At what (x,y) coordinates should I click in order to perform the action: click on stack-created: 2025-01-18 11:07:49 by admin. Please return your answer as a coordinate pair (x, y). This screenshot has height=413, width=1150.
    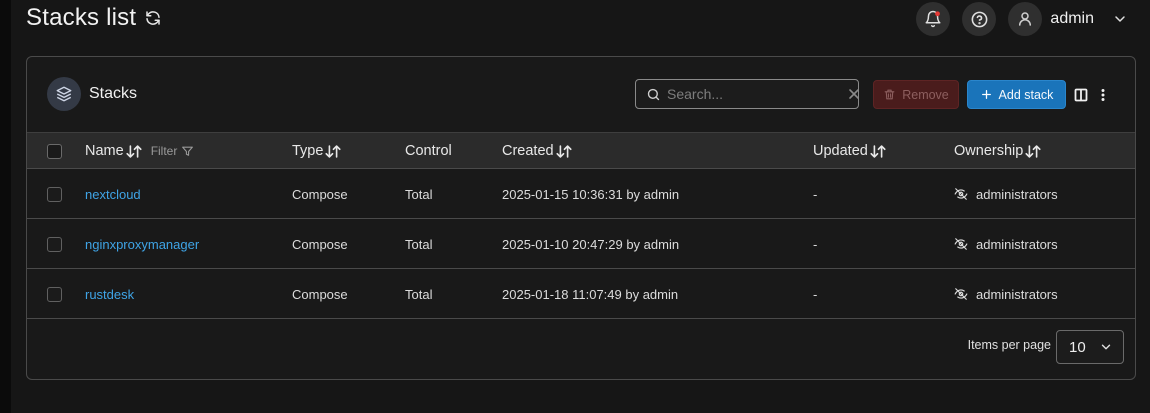
    Looking at the image, I should click on (590, 294).